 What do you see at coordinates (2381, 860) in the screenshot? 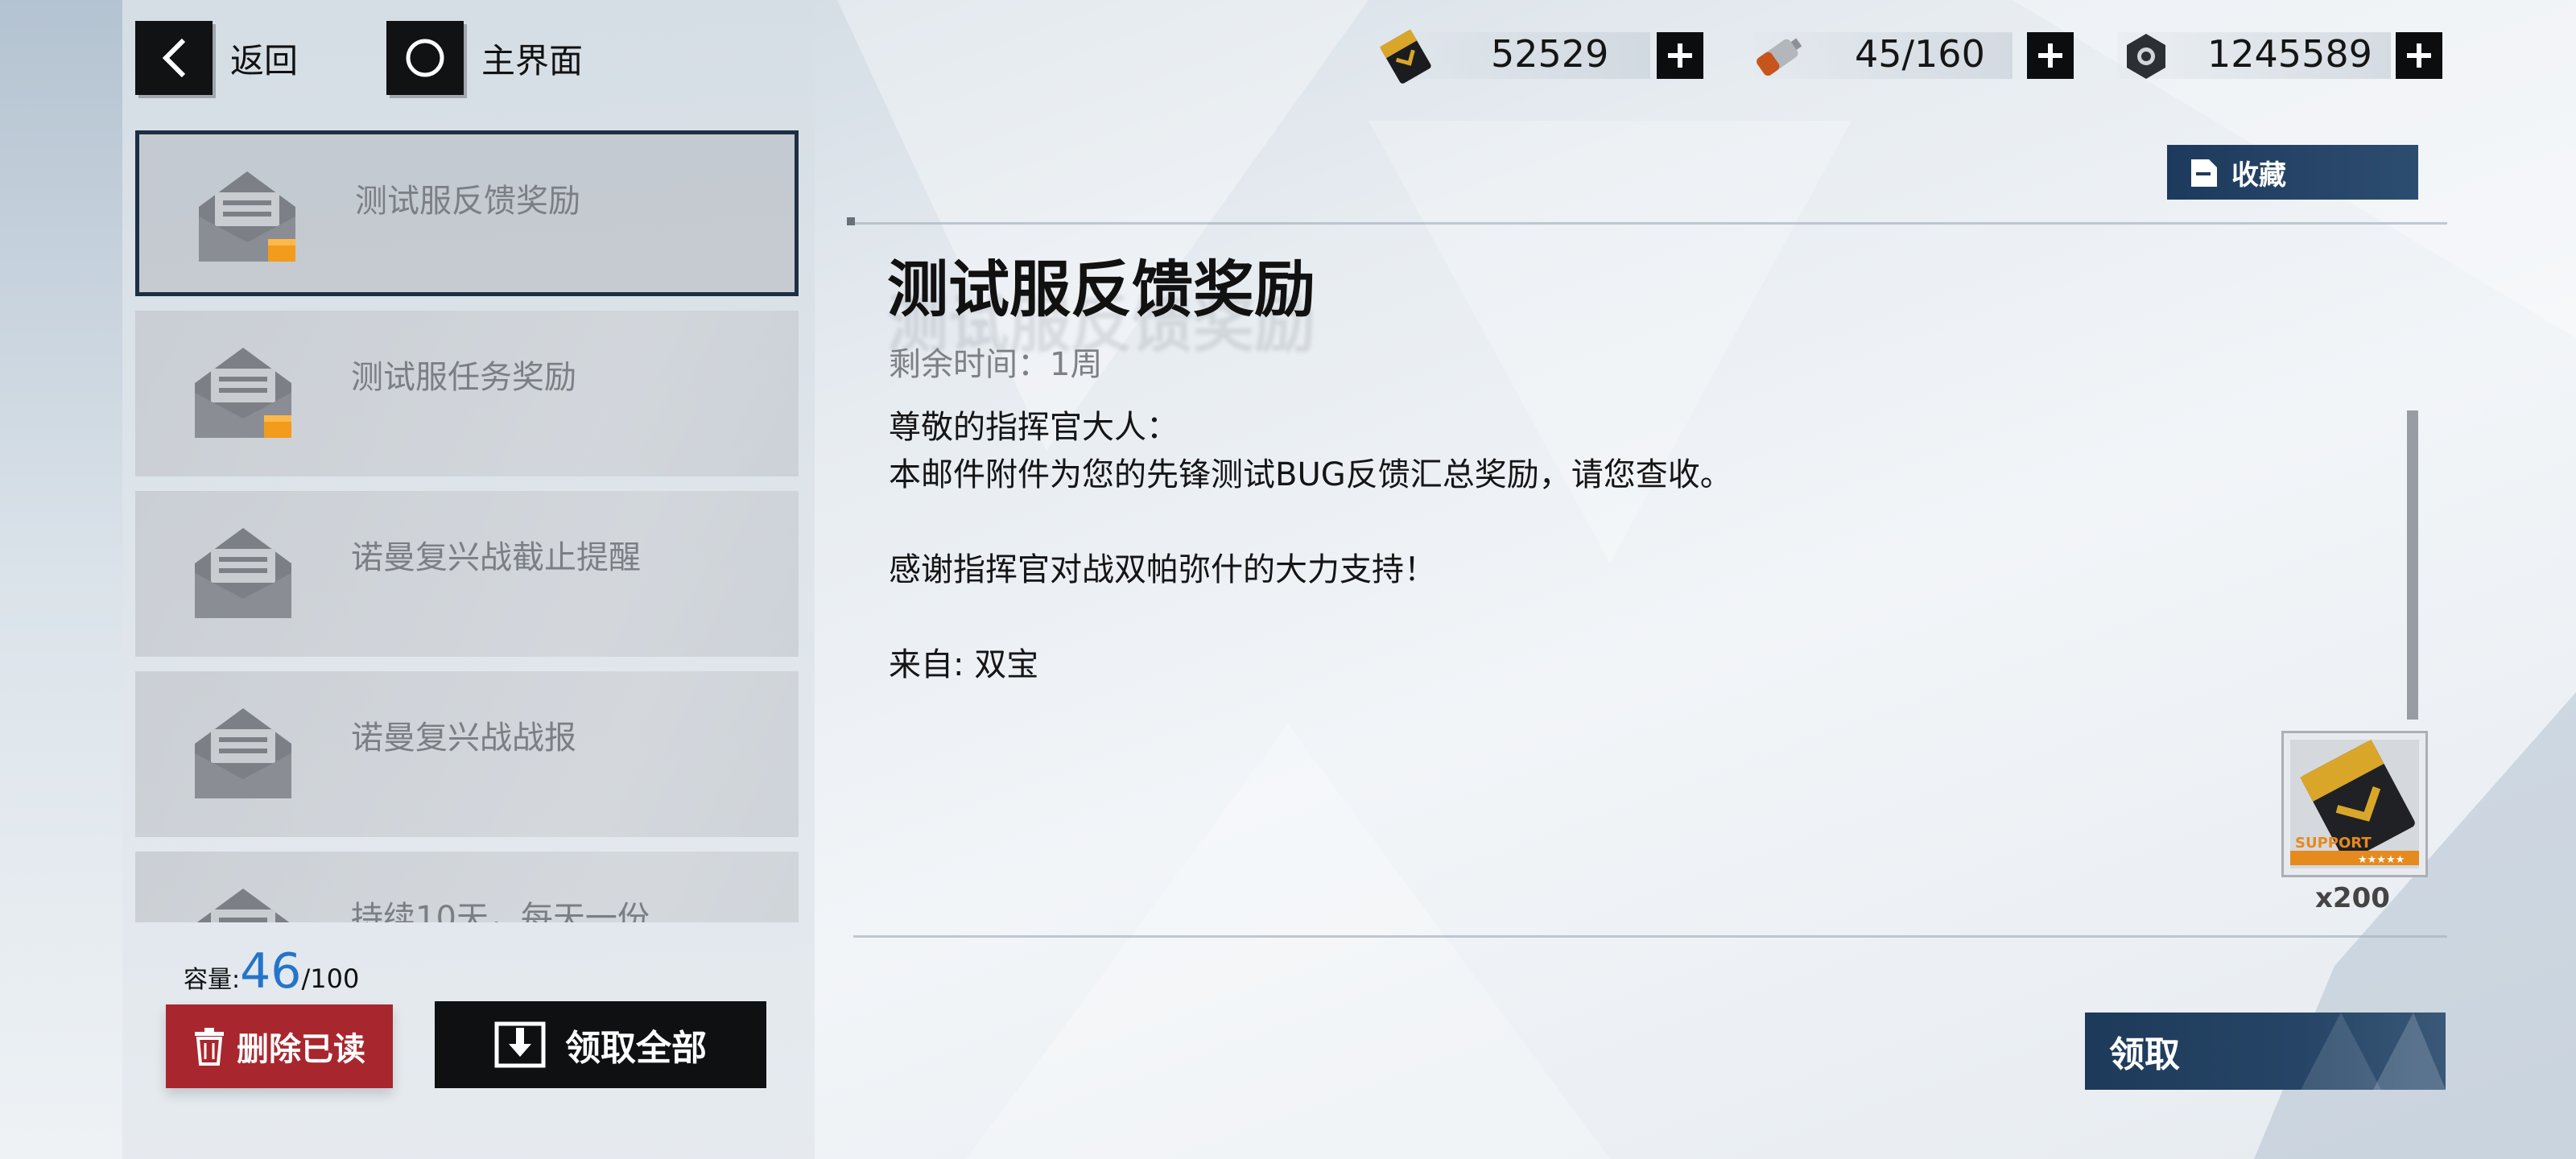
I see `reward-stars: ★★★★★` at bounding box center [2381, 860].